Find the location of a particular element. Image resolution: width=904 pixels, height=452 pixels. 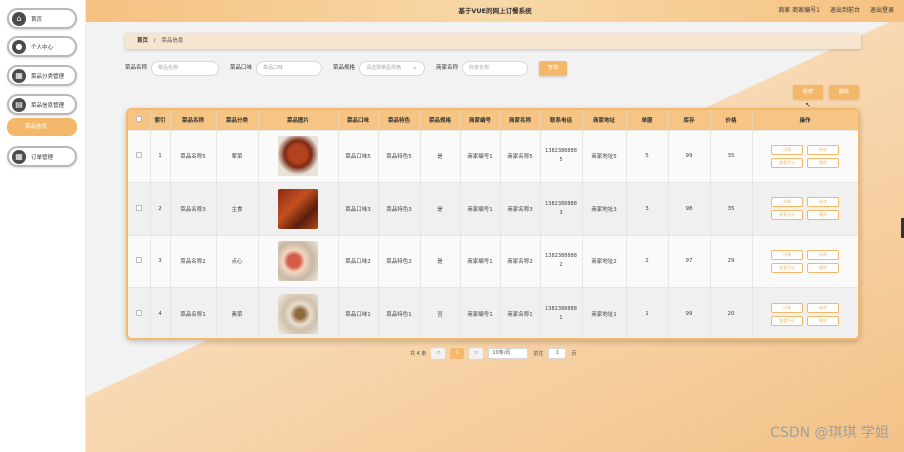

grid-icon: ▦ is located at coordinates (19, 156).